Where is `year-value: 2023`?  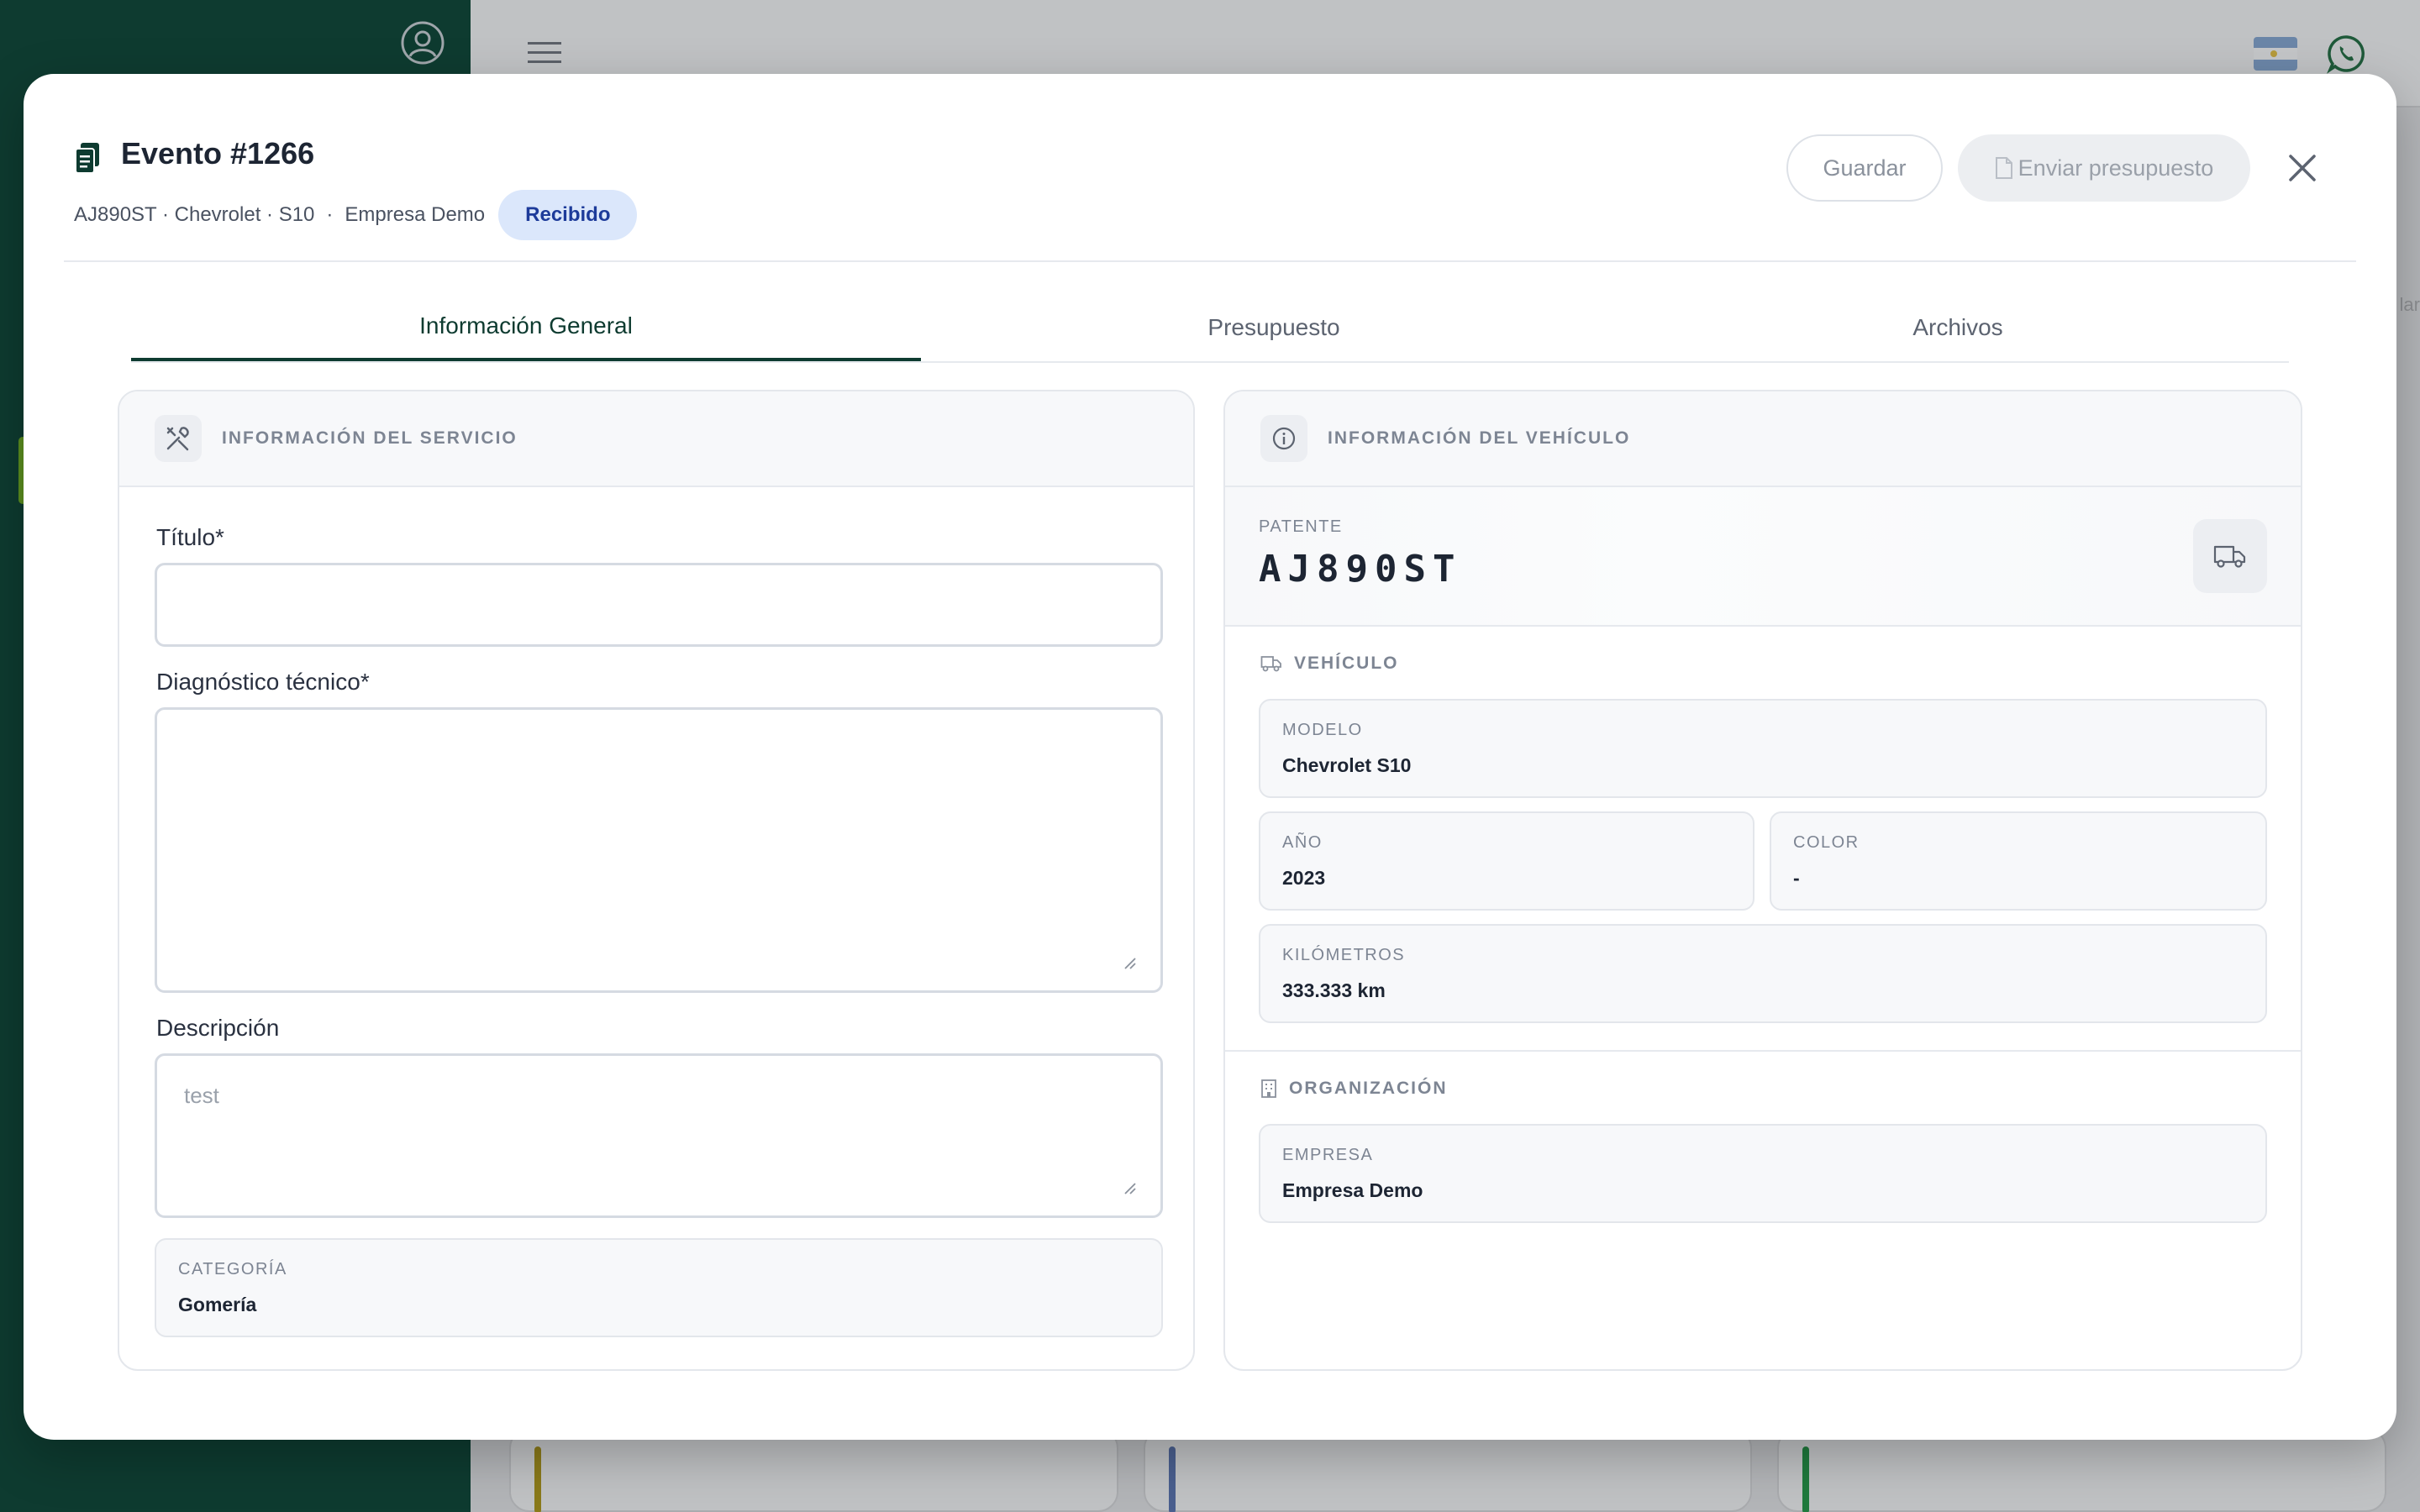
year-value: 2023 is located at coordinates (1304, 878).